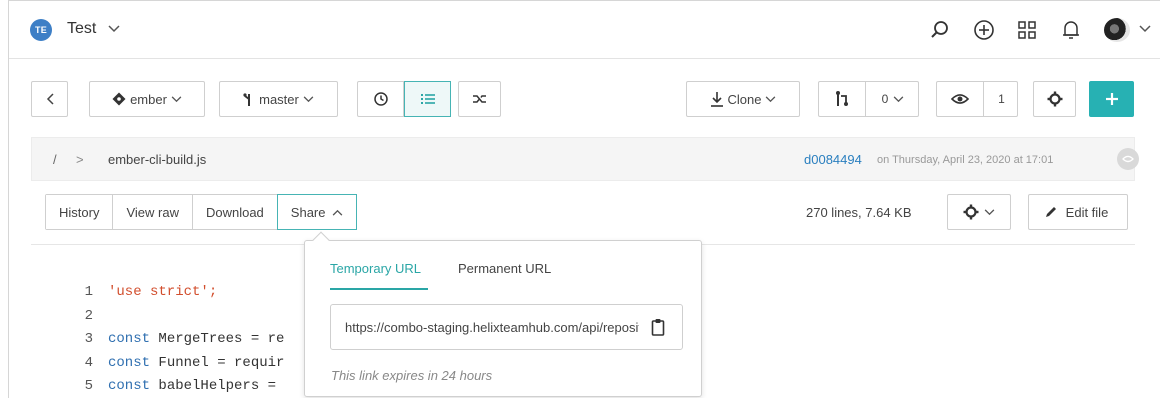 The width and height of the screenshot is (1160, 398). Describe the element at coordinates (119, 99) in the screenshot. I see `repository-icon` at that location.